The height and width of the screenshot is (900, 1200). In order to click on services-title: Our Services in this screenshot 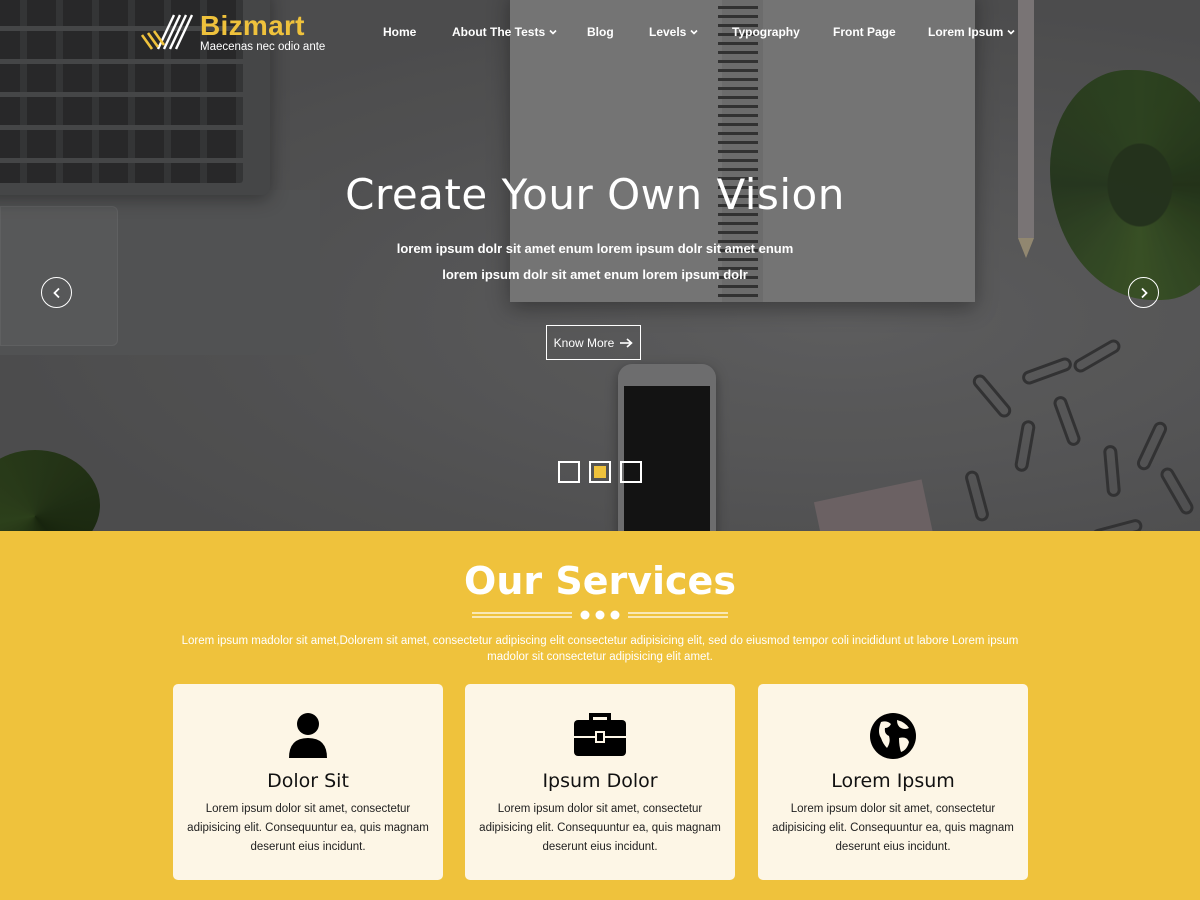, I will do `click(600, 581)`.